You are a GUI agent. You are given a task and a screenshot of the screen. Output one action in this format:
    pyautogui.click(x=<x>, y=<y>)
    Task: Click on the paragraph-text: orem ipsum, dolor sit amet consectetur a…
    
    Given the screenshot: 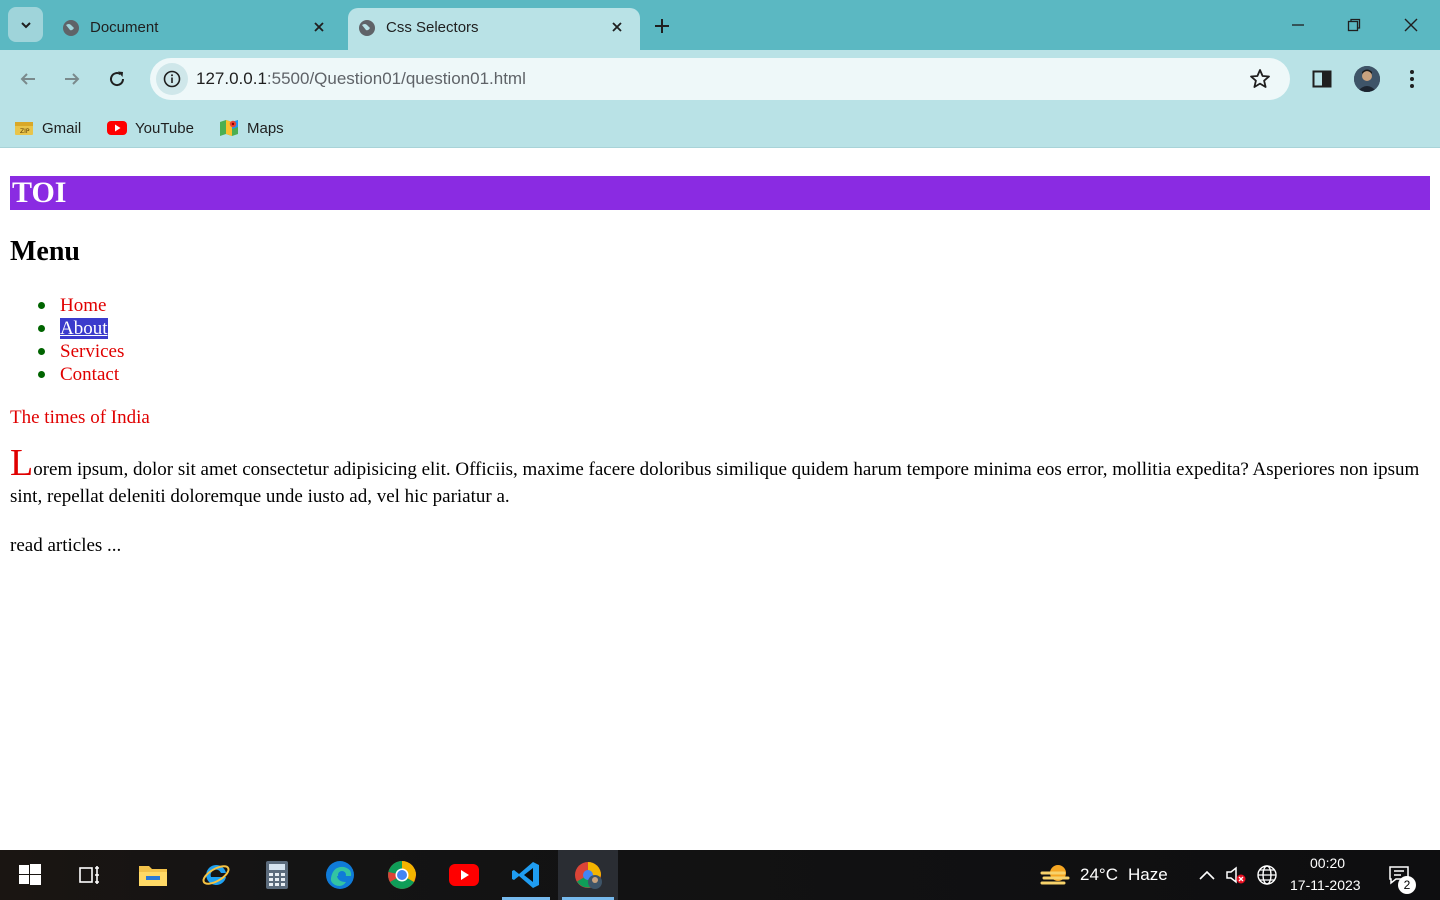 What is the action you would take?
    pyautogui.click(x=715, y=483)
    